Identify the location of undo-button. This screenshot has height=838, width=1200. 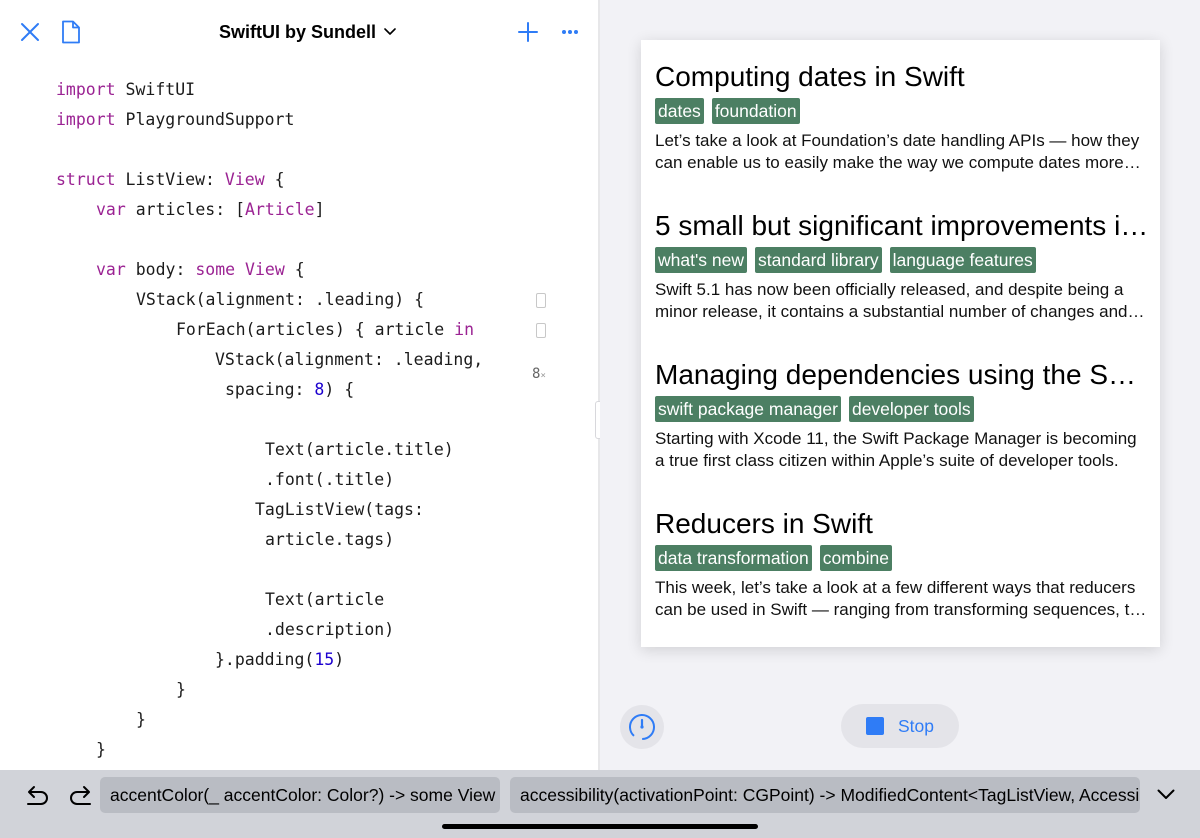
(37, 795).